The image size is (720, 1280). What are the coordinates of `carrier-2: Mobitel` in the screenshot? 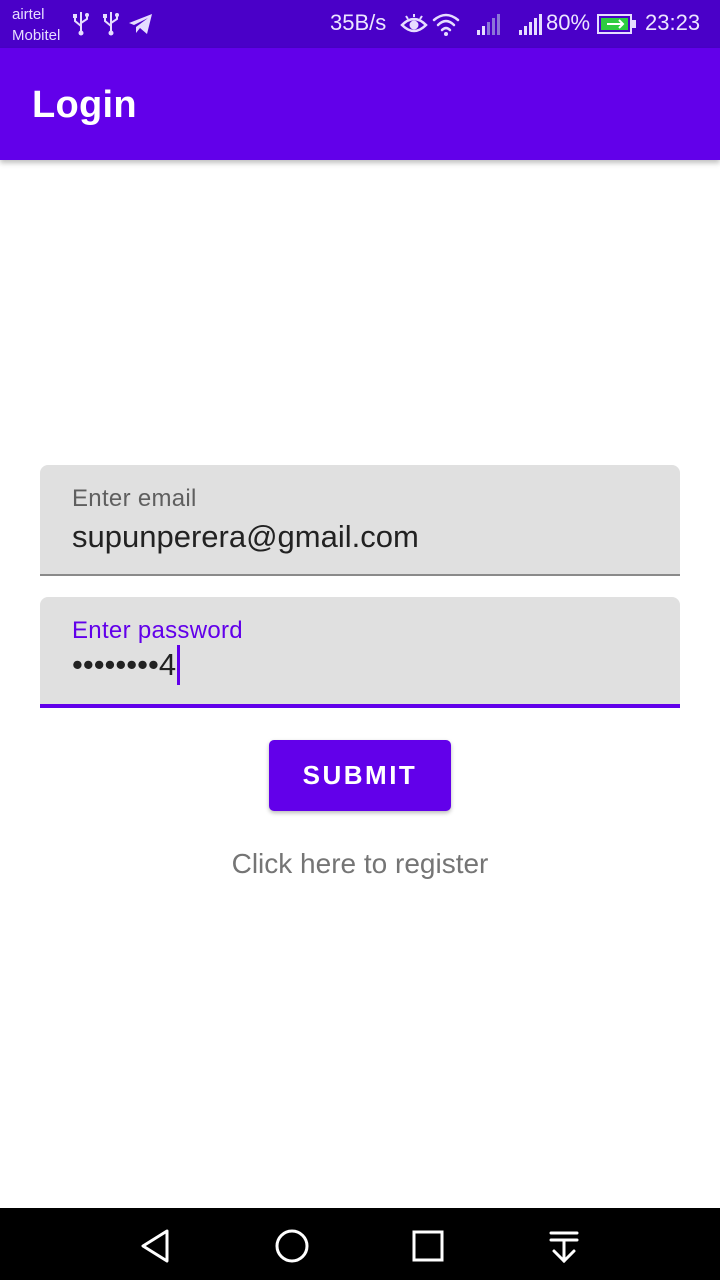 It's located at (36, 35).